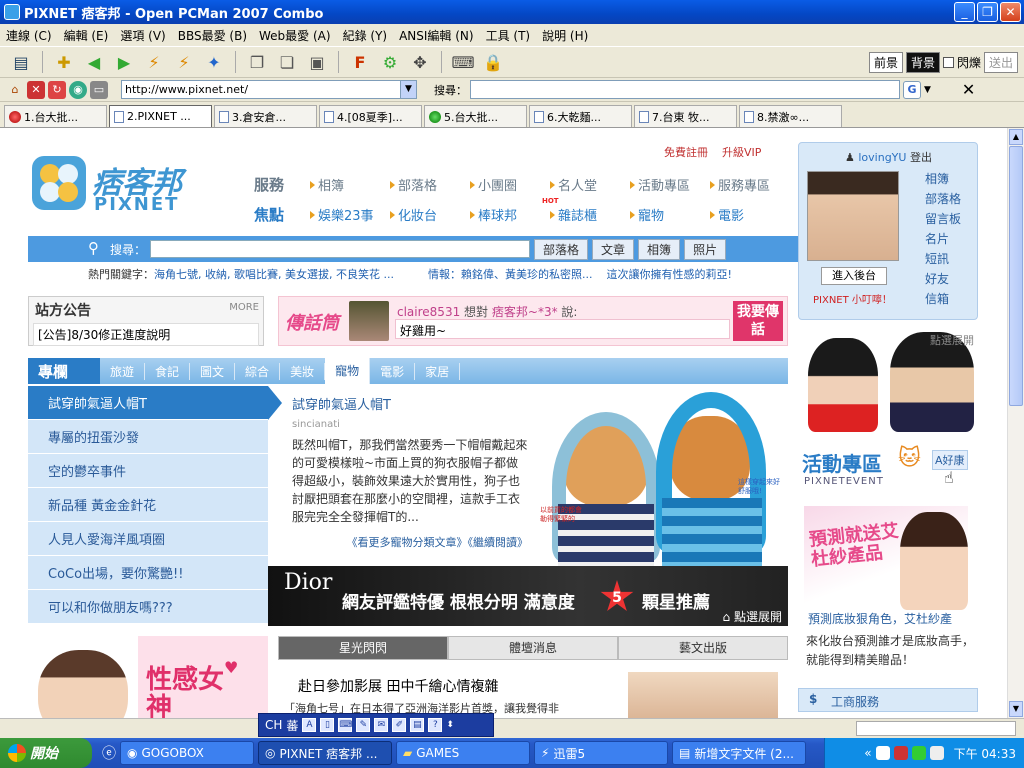 Image resolution: width=1024 pixels, height=768 pixels. I want to click on vertical-scrollbar: ▲ ▼, so click(1015, 423).